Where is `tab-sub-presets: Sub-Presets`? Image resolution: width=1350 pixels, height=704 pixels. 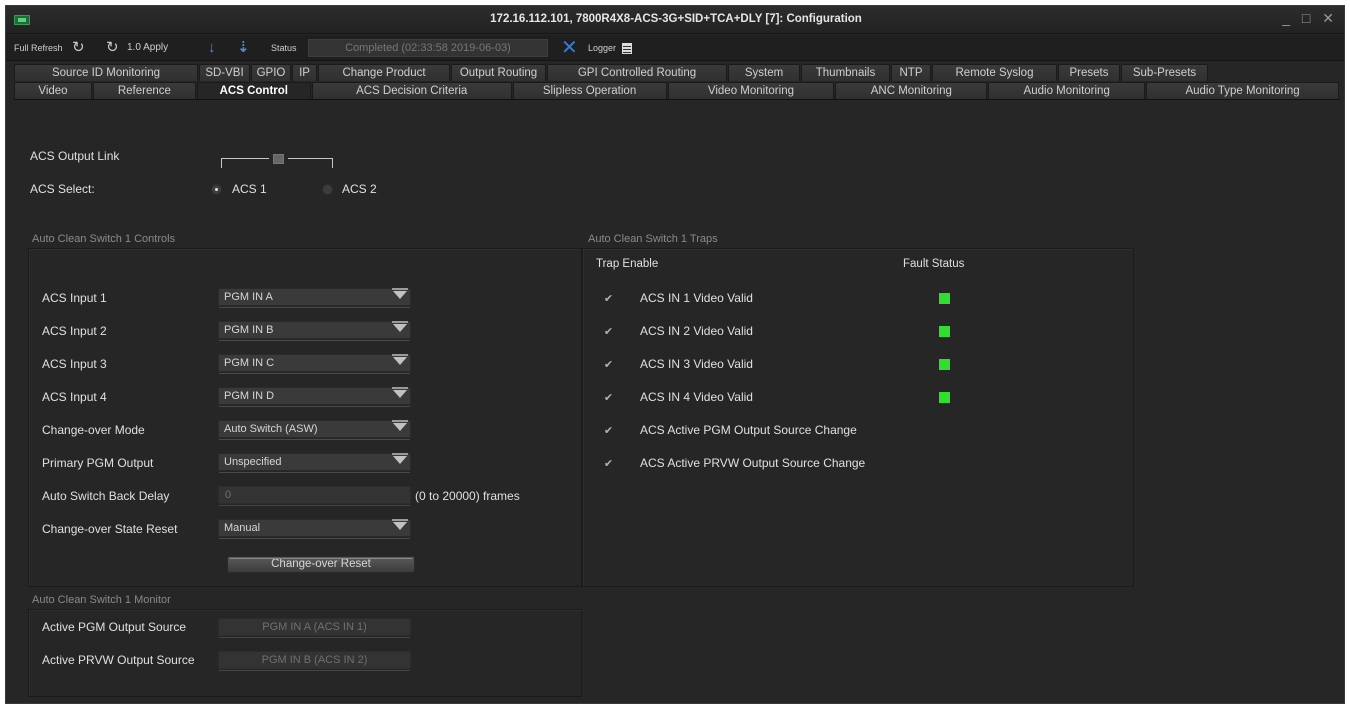
tab-sub-presets: Sub-Presets is located at coordinates (1164, 72).